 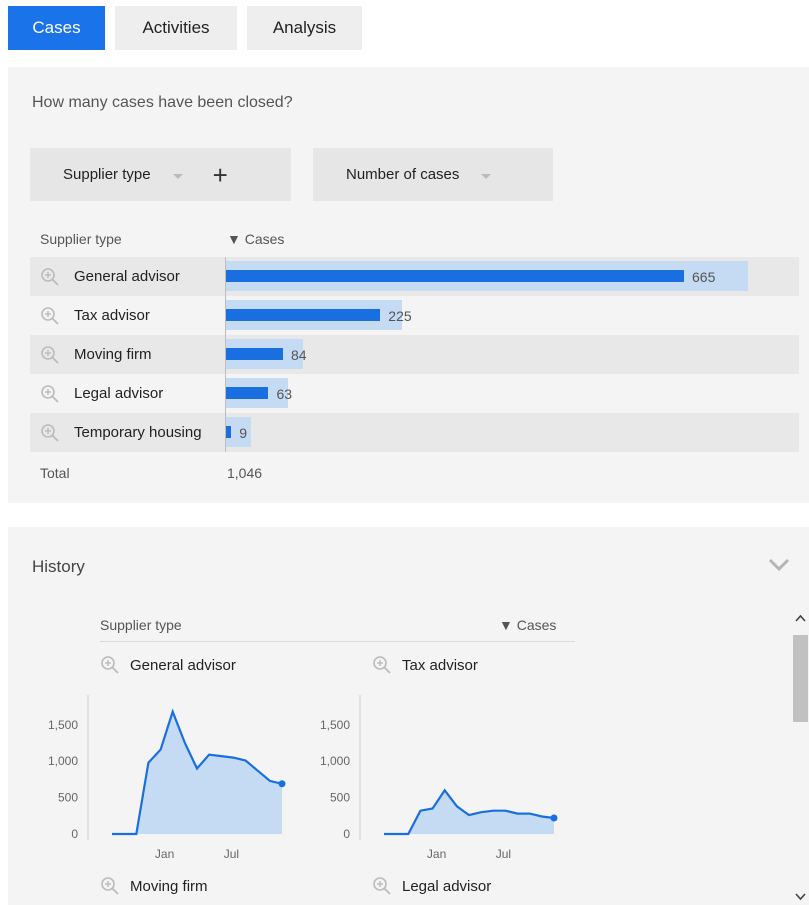 What do you see at coordinates (220, 175) in the screenshot?
I see `add-grouping-button: +` at bounding box center [220, 175].